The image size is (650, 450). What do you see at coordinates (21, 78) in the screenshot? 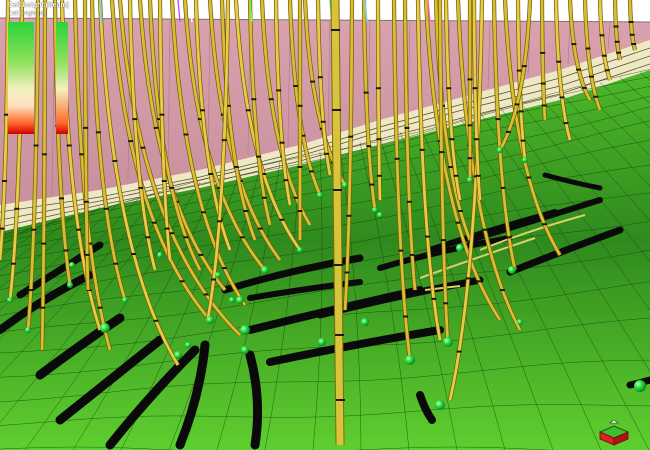
I see `legend-colorbar` at bounding box center [21, 78].